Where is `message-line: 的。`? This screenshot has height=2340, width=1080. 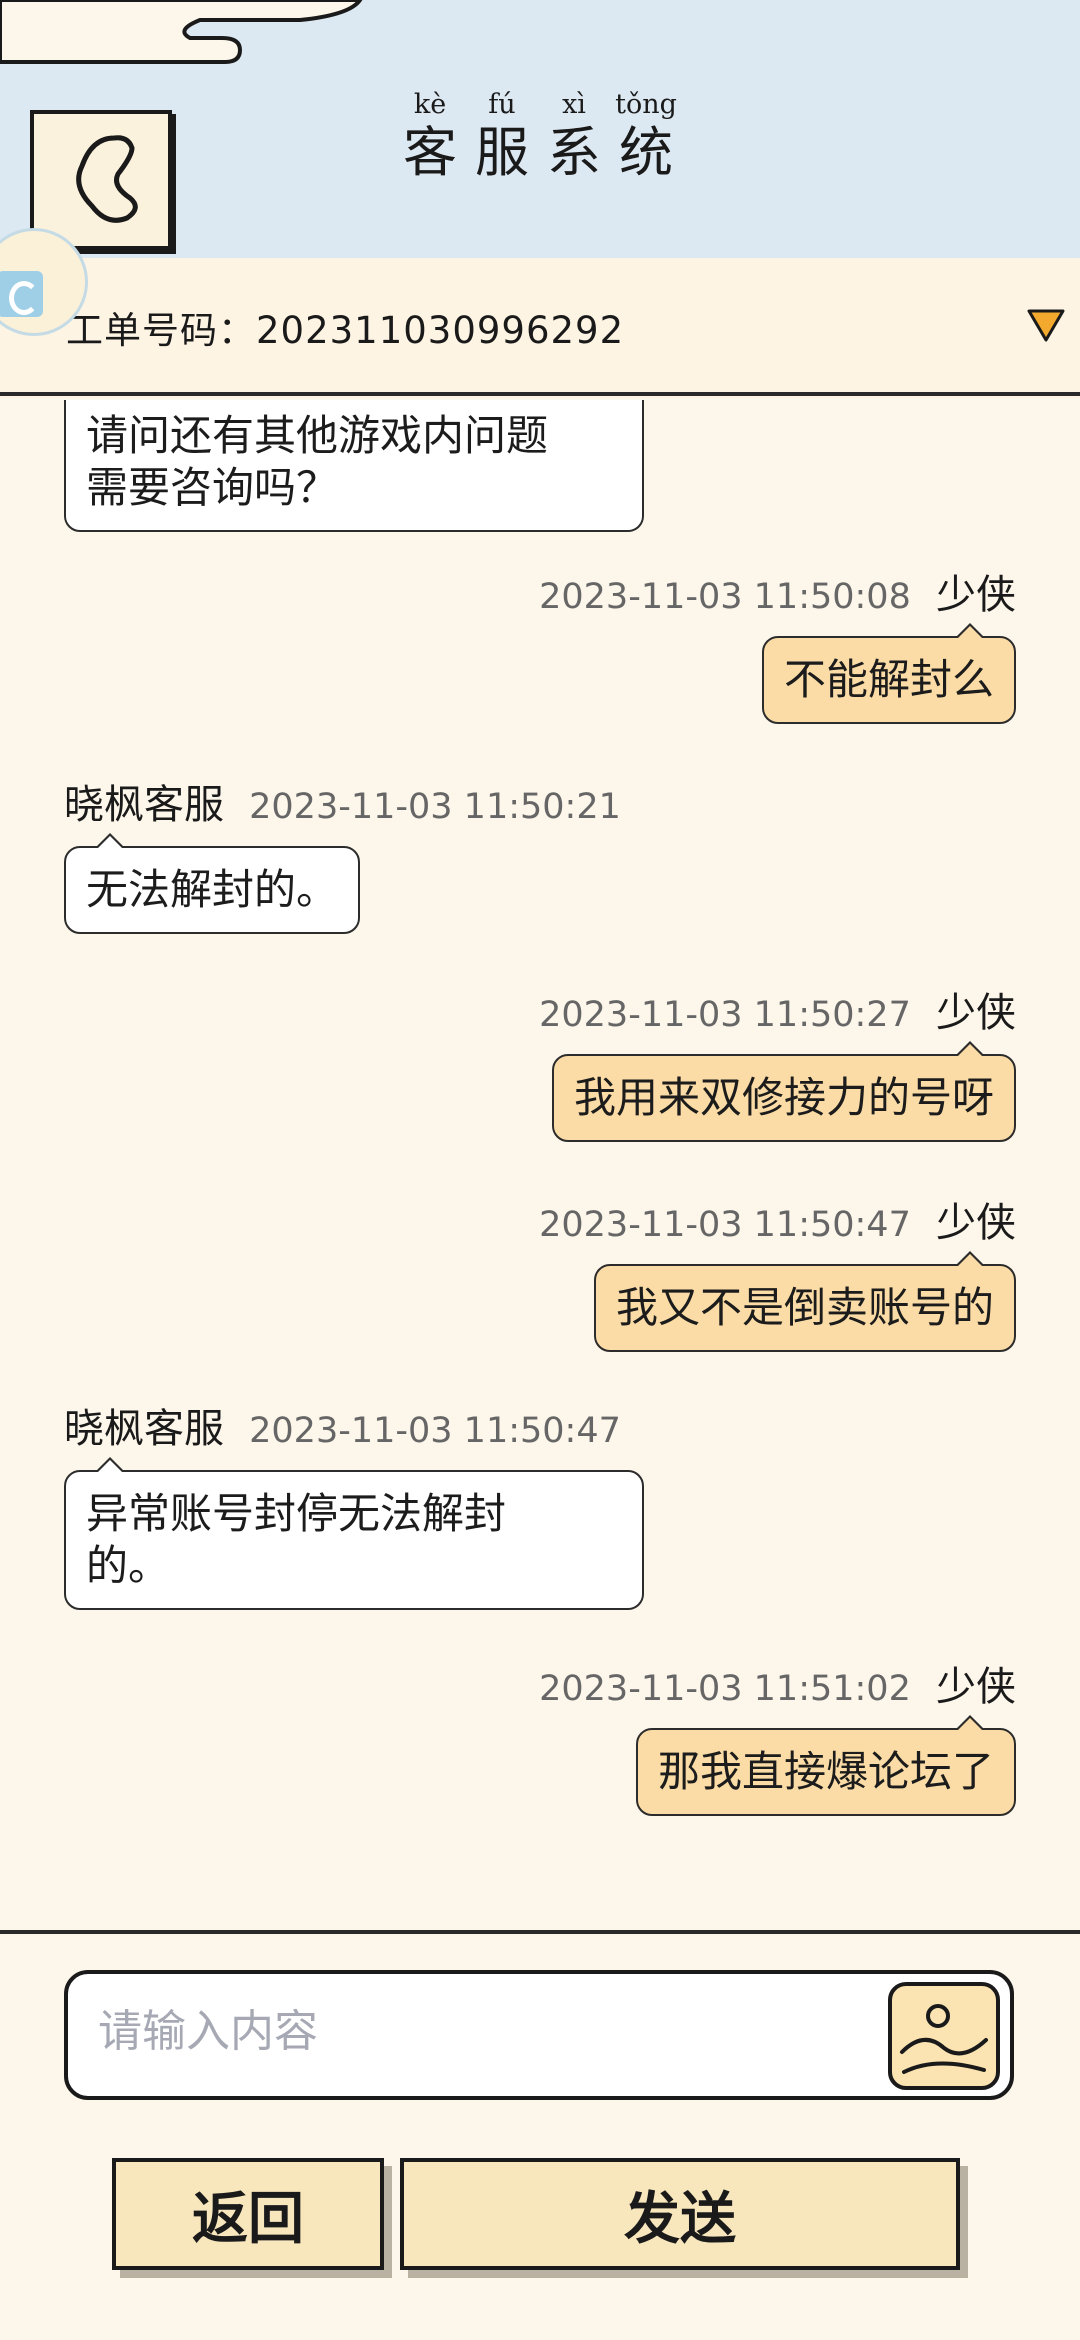
message-line: 的。 is located at coordinates (128, 1565).